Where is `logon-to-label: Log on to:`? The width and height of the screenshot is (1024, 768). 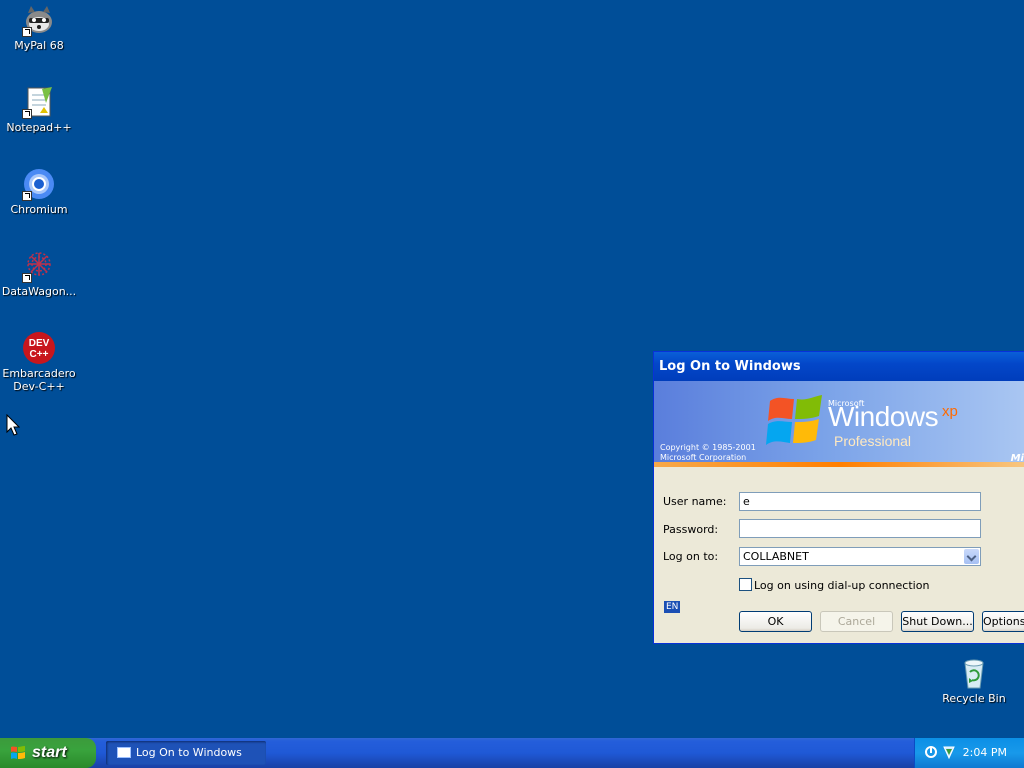
logon-to-label: Log on to: is located at coordinates (691, 556).